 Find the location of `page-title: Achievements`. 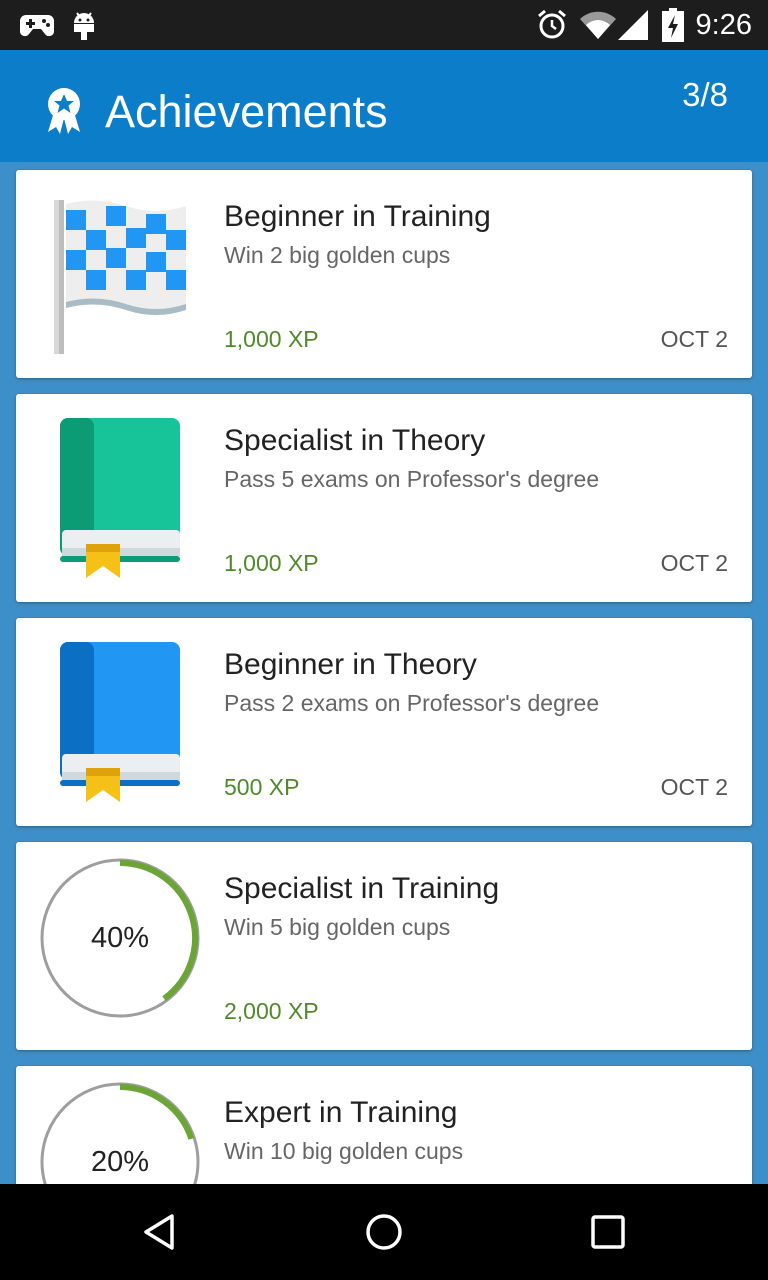

page-title: Achievements is located at coordinates (246, 111).